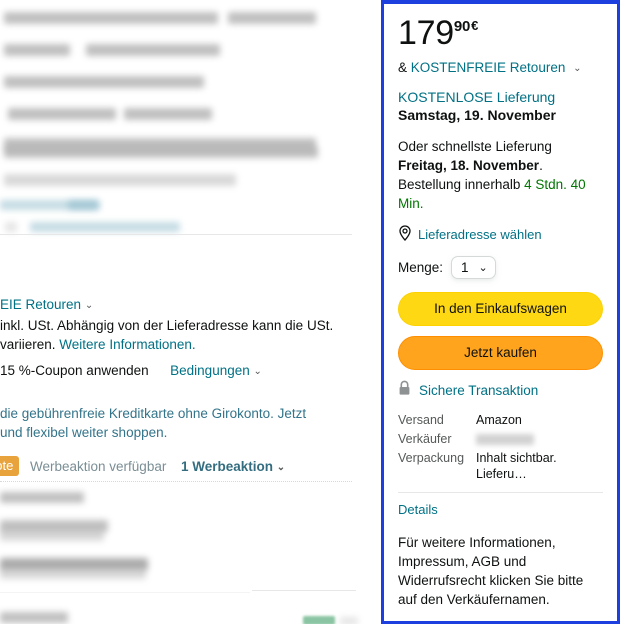 This screenshot has height=624, width=624. I want to click on coupon-terms-link: Bedingungen, so click(210, 370).